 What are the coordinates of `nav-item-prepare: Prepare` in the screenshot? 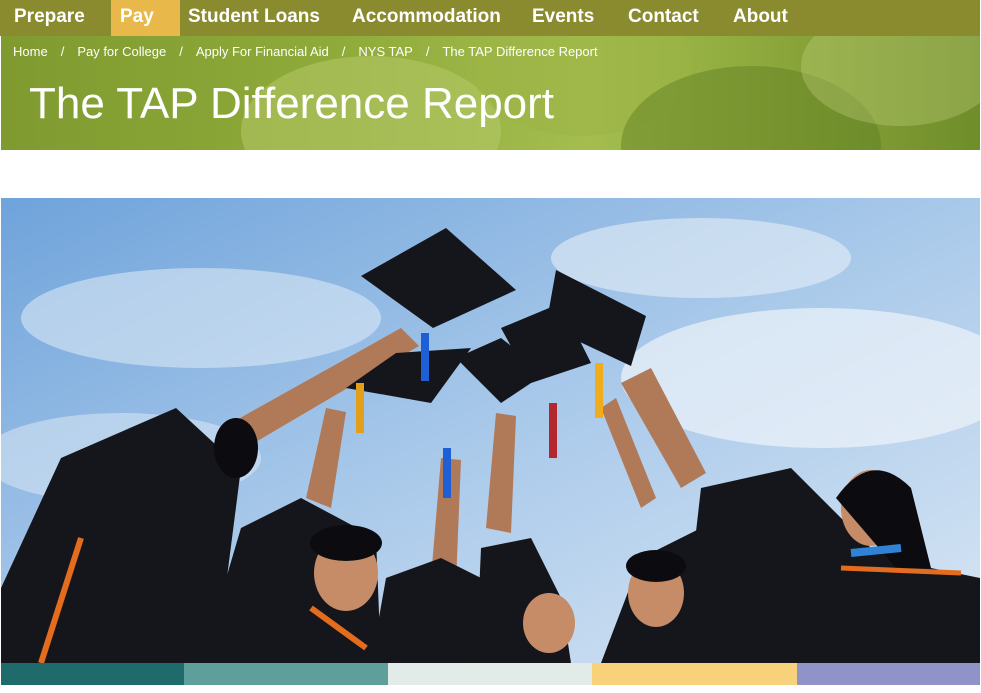 It's located at (50, 18).